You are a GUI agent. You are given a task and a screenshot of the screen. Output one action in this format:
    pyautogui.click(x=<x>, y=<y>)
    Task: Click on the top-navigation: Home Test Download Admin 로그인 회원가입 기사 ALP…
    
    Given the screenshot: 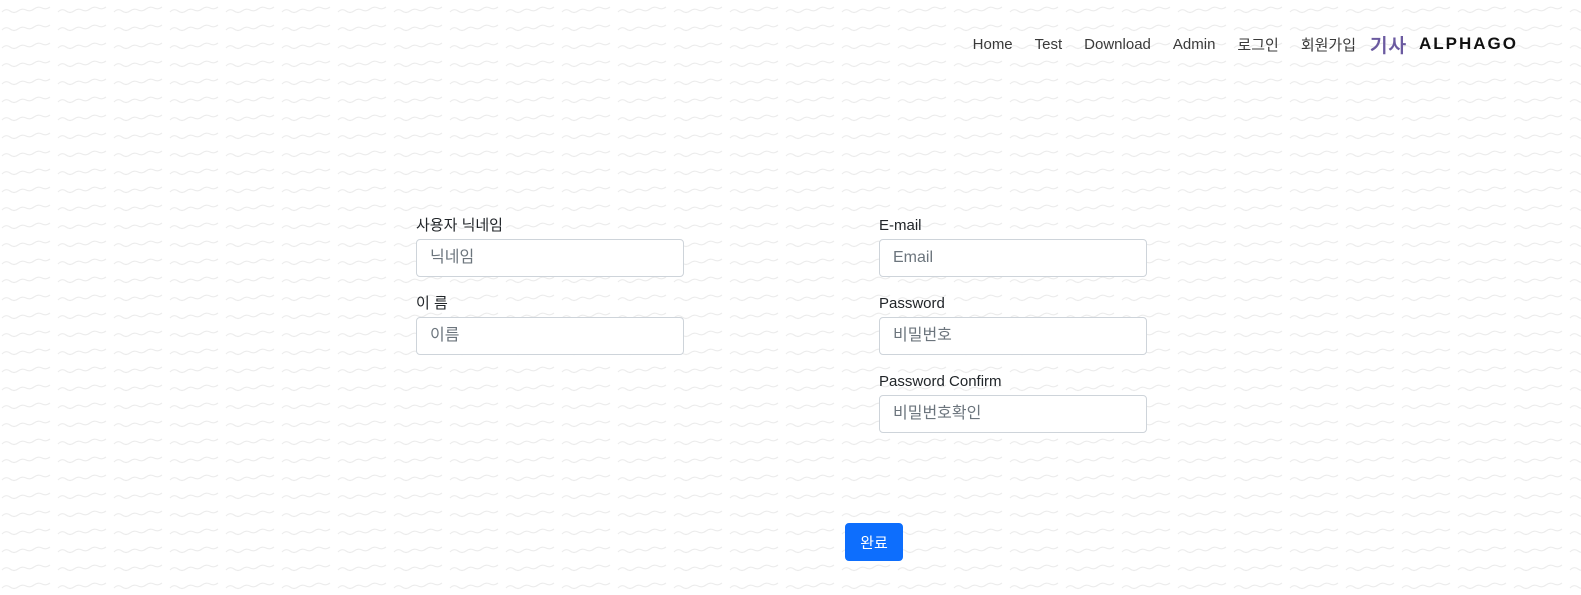 What is the action you would take?
    pyautogui.click(x=1245, y=44)
    